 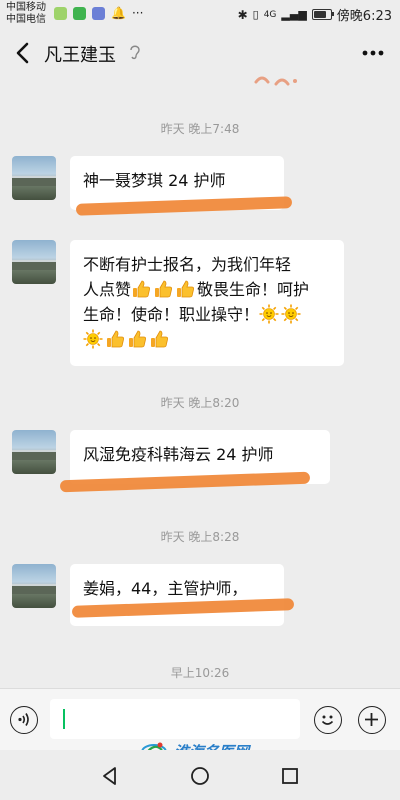 I want to click on recents-square-icon, so click(x=290, y=776).